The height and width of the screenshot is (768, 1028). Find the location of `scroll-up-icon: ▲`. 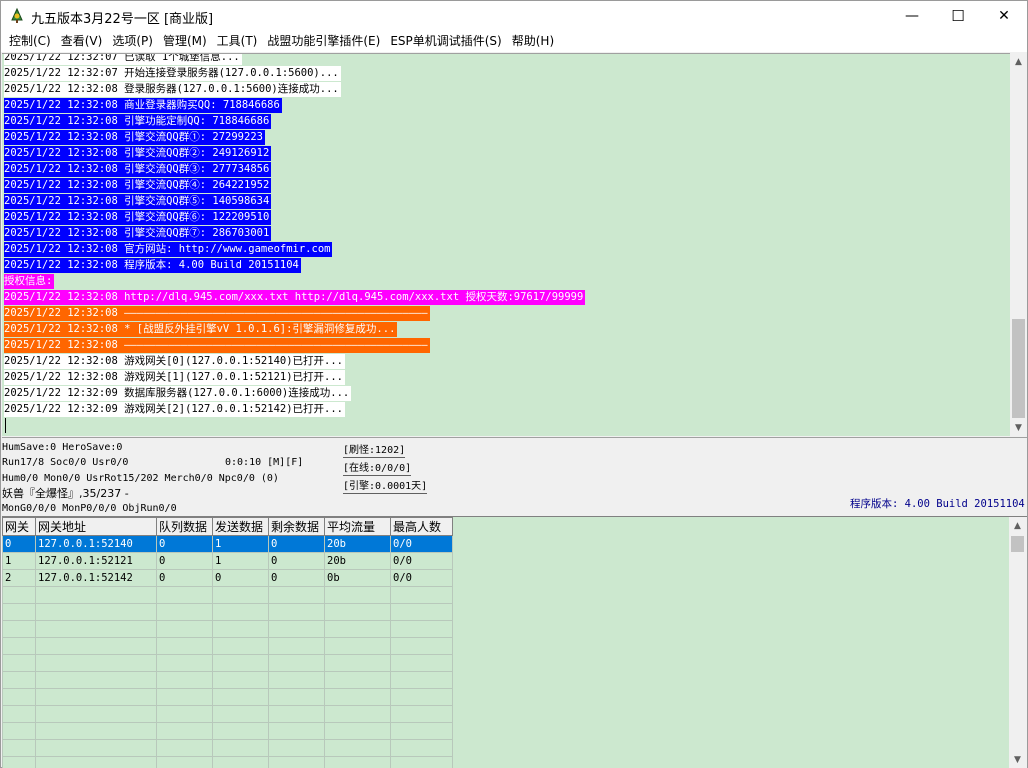

scroll-up-icon: ▲ is located at coordinates (1018, 61).